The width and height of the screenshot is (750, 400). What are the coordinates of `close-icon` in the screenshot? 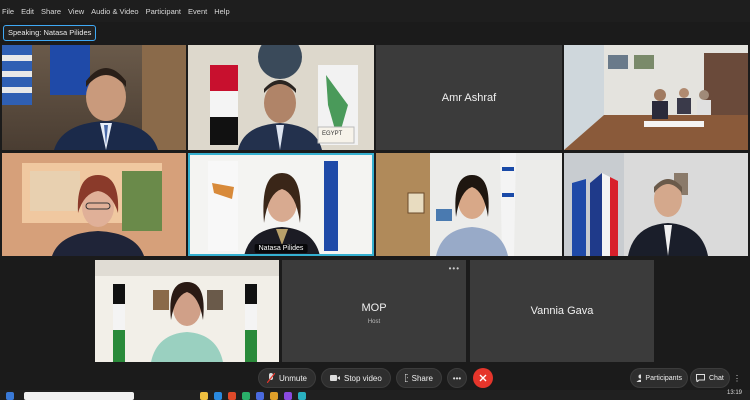 It's located at (483, 378).